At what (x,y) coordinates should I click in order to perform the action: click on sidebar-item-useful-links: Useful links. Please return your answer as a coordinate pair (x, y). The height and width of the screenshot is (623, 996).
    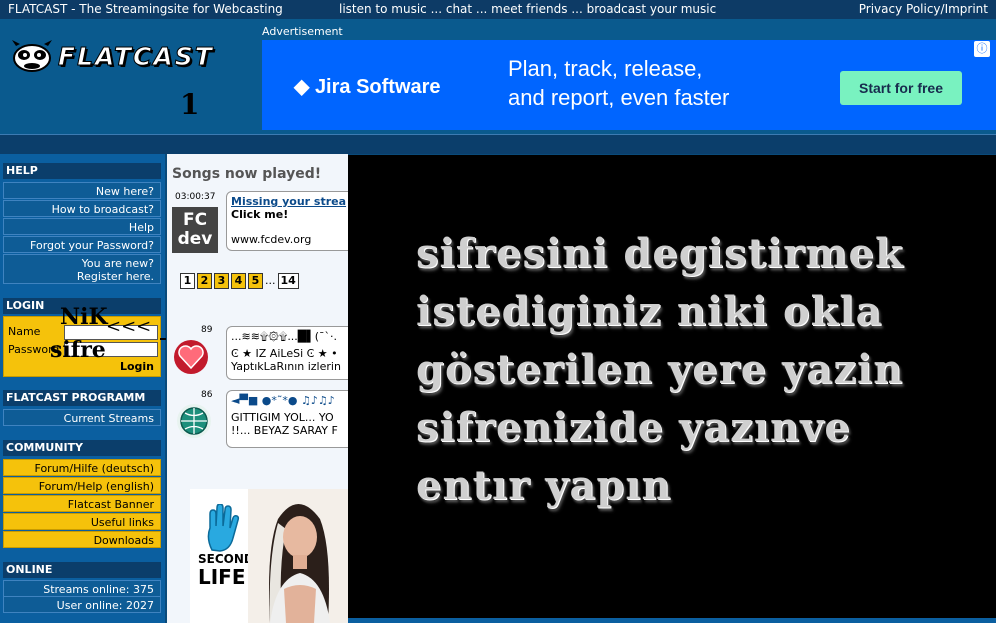
    Looking at the image, I should click on (82, 521).